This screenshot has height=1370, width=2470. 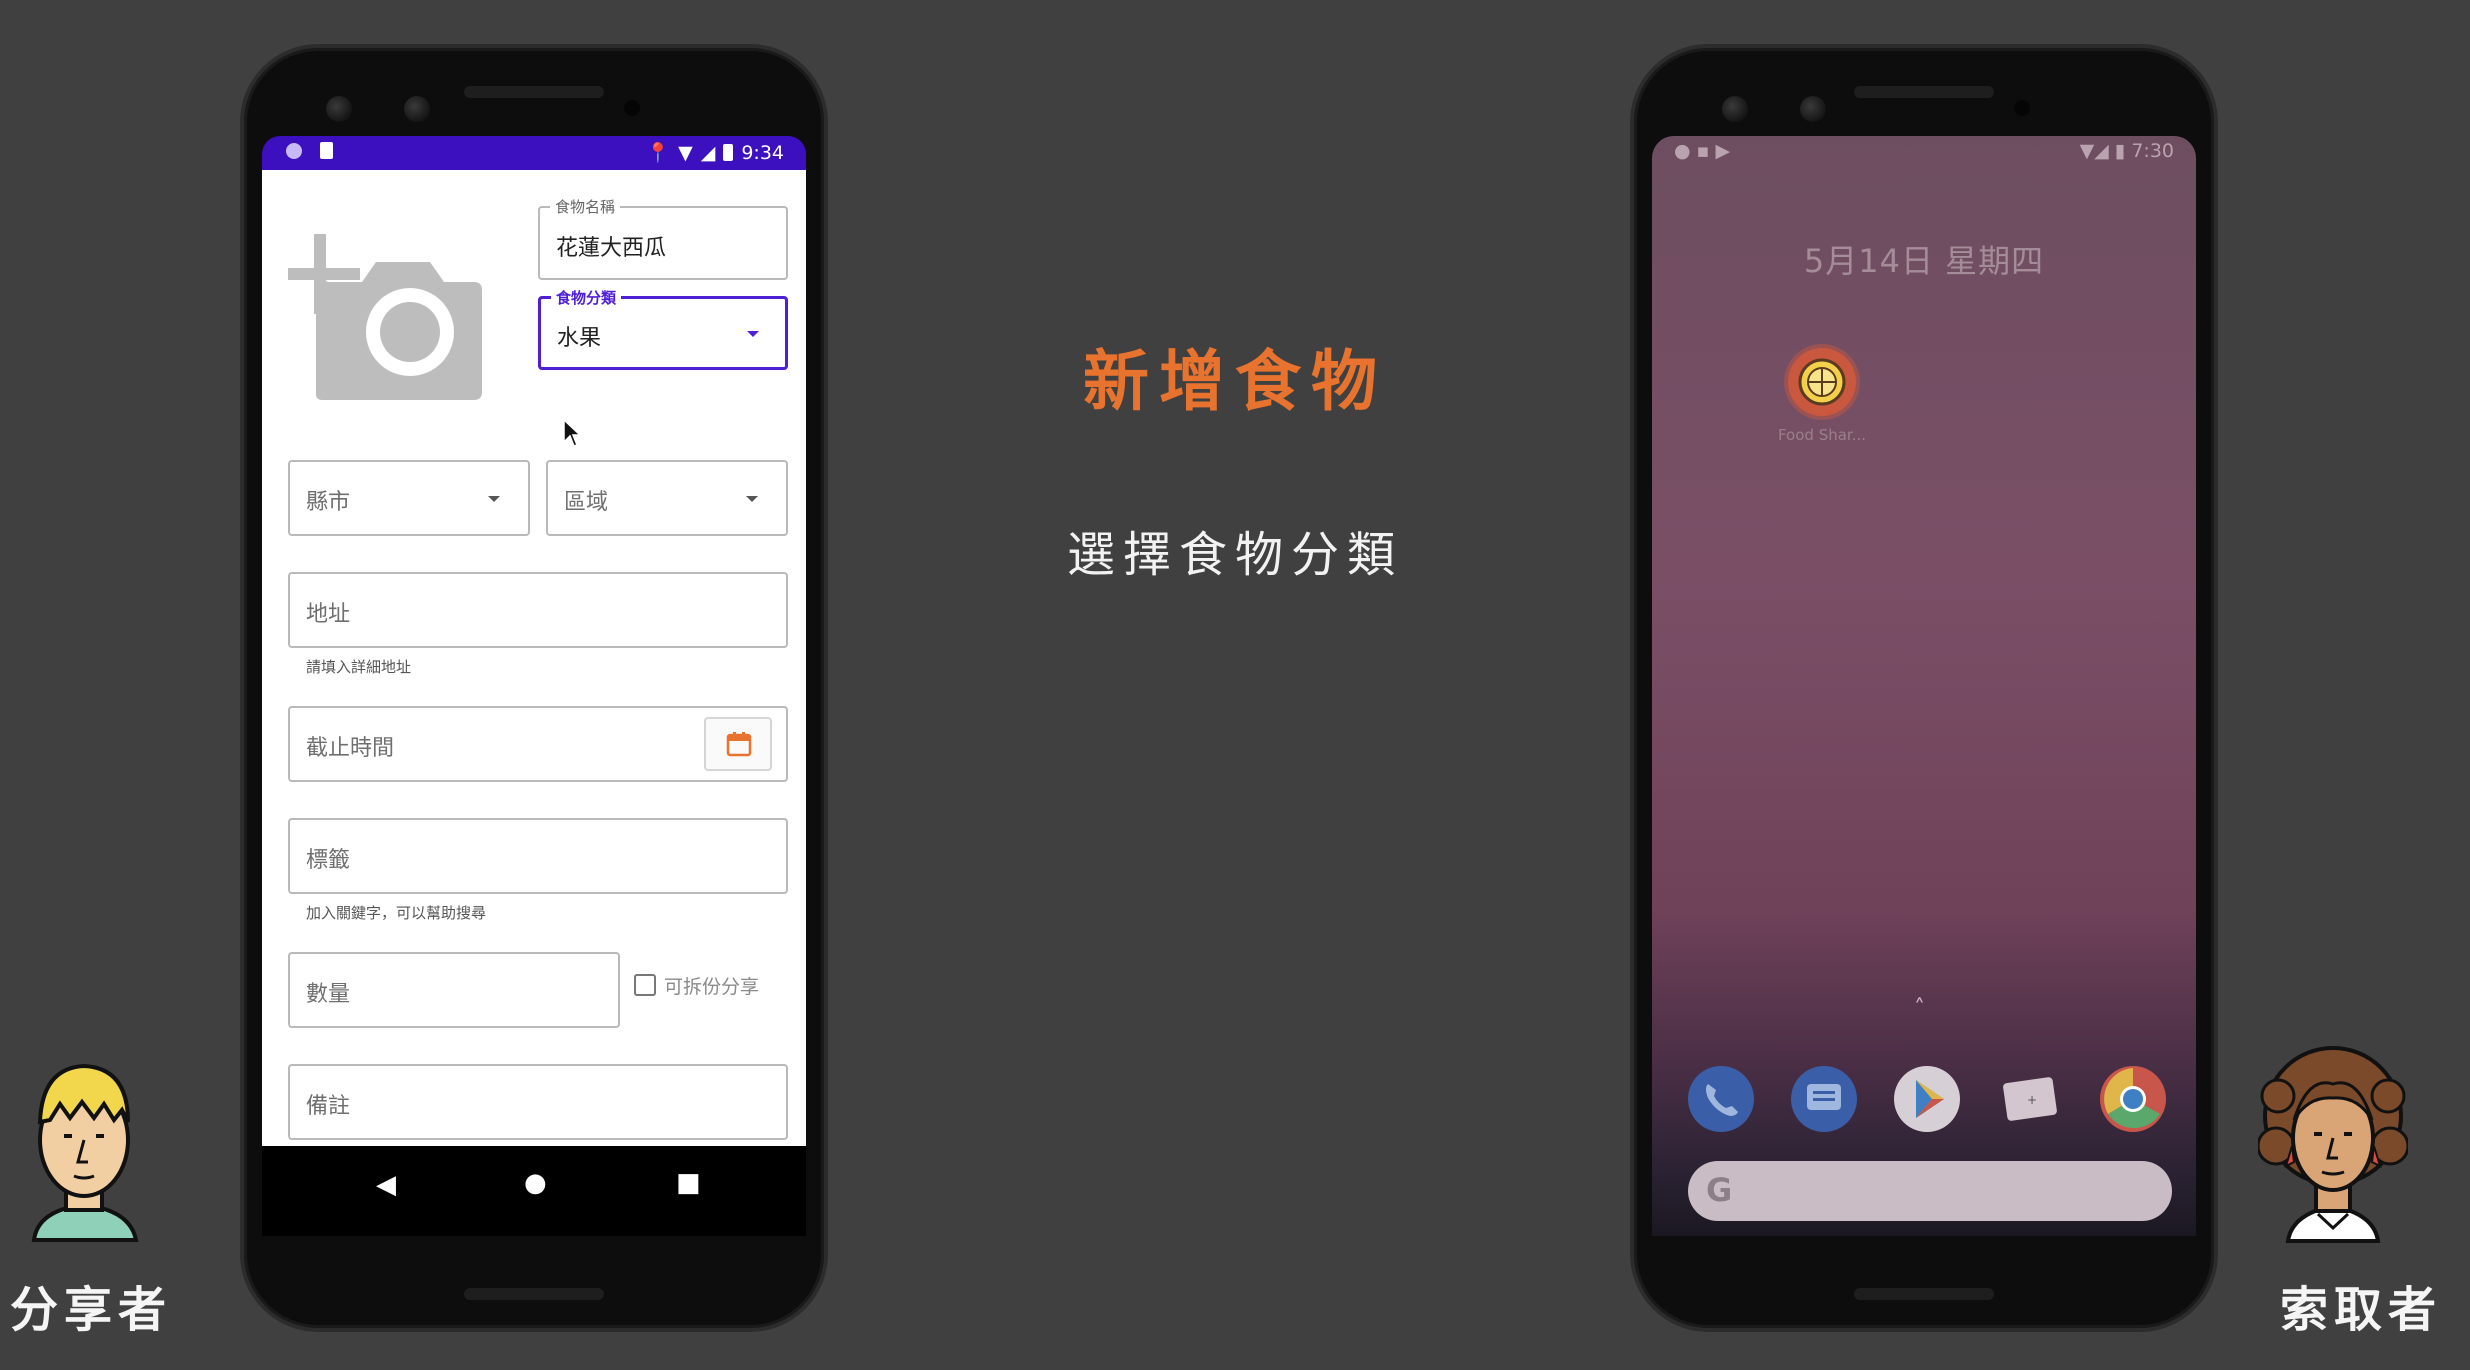 I want to click on play-store-icon, so click(x=1927, y=1099).